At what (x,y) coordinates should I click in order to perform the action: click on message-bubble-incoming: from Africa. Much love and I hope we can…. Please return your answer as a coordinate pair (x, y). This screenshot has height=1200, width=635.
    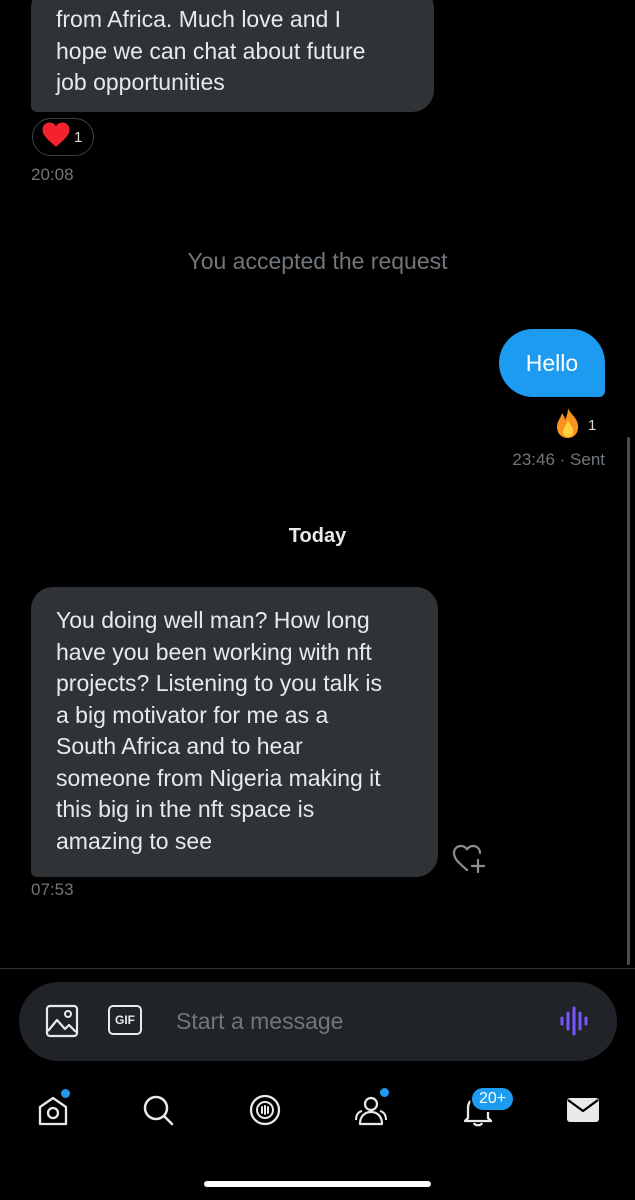
    Looking at the image, I should click on (232, 56).